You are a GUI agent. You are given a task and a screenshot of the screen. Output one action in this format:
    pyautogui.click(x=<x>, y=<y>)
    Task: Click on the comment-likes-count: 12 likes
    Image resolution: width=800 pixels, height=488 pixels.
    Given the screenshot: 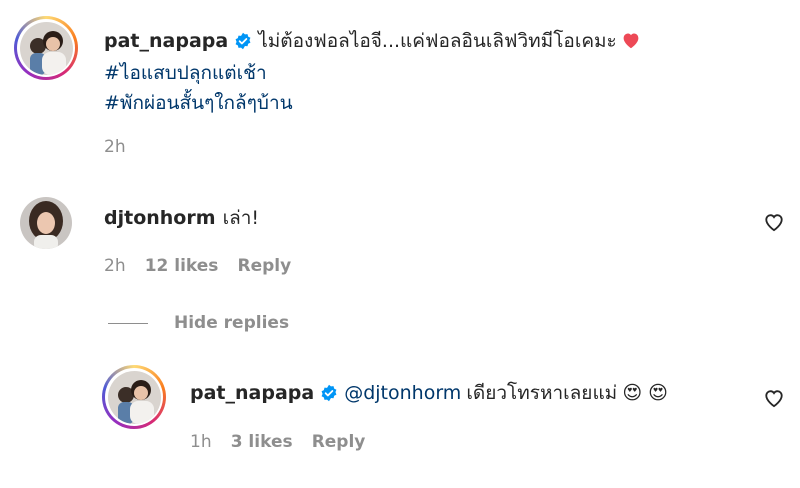 What is the action you would take?
    pyautogui.click(x=182, y=266)
    